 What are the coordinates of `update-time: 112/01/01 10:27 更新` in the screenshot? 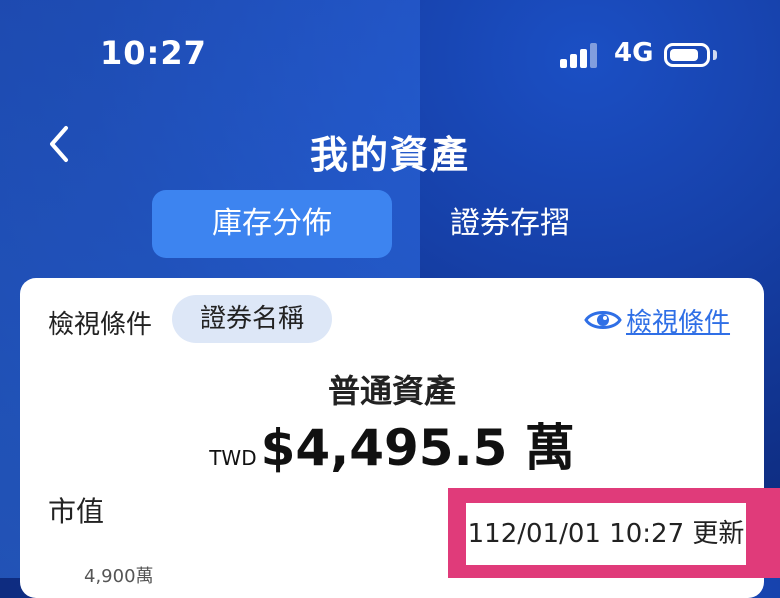 It's located at (606, 534).